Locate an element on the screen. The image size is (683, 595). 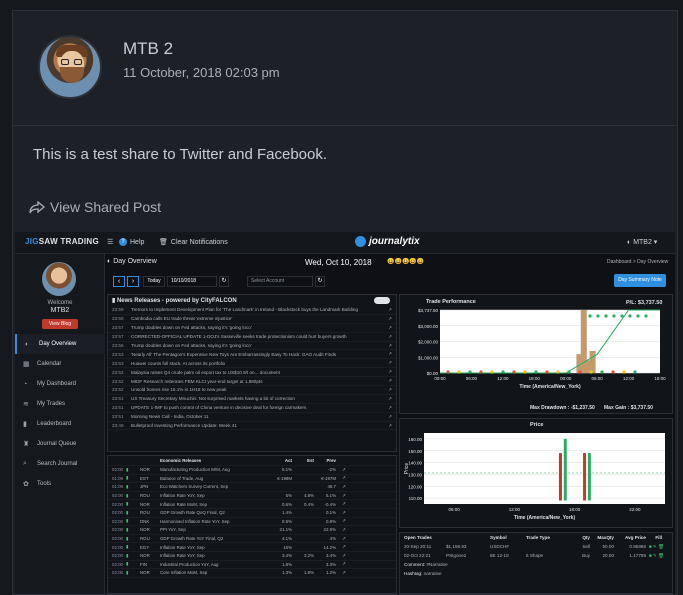
sidebar-item: ≋ My Trades is located at coordinates (60, 404).